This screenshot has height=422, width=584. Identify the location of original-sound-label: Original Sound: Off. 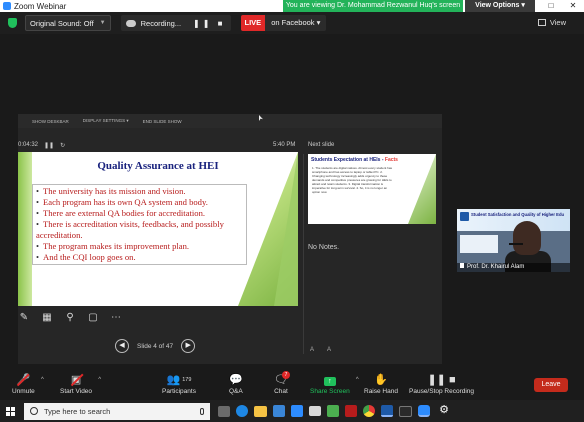
(62, 23).